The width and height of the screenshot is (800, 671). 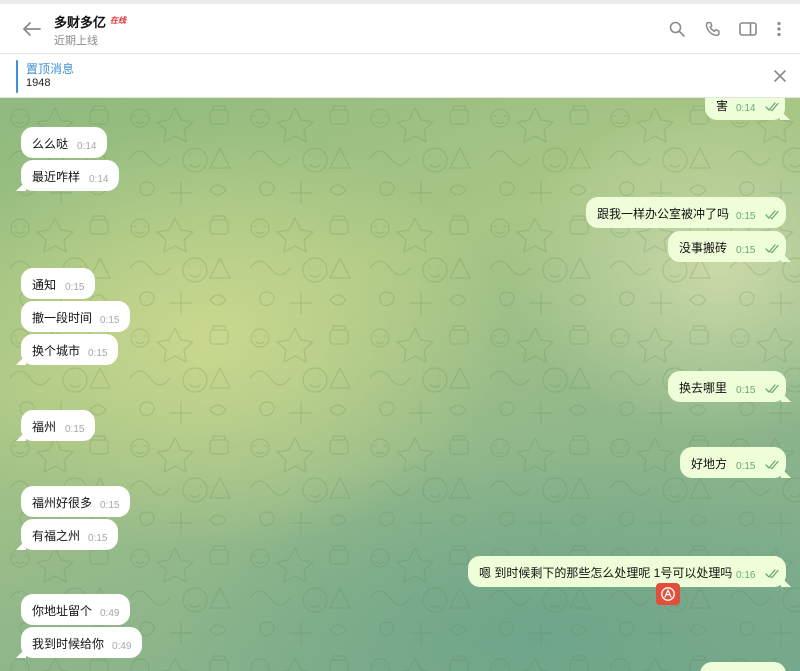 What do you see at coordinates (703, 248) in the screenshot?
I see `message-text: 没事搬砖` at bounding box center [703, 248].